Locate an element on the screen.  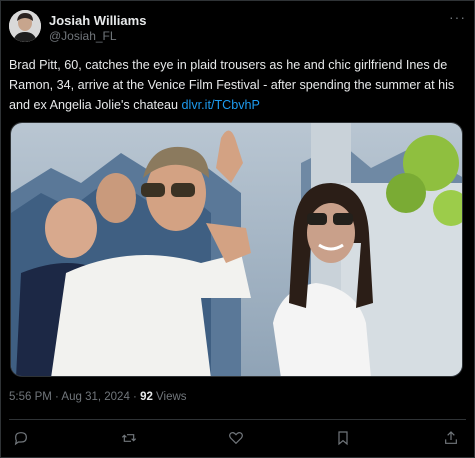
tweet-link: dlvr.it/TCbvhP is located at coordinates (221, 105).